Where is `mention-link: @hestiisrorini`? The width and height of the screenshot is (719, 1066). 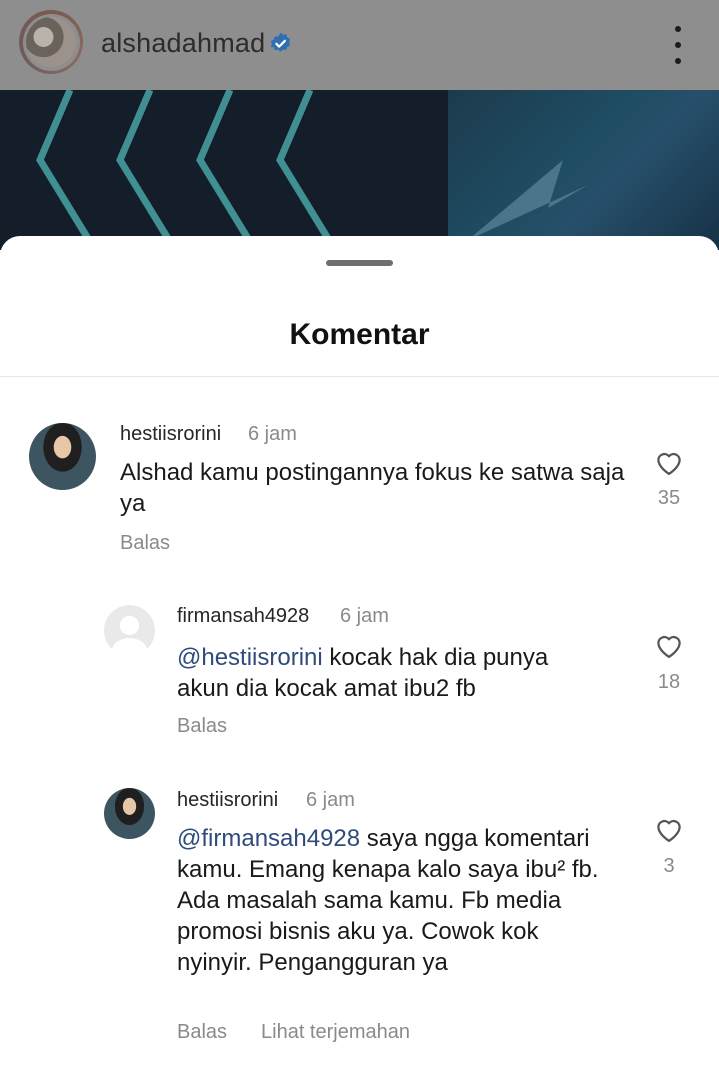 mention-link: @hestiisrorini is located at coordinates (250, 657).